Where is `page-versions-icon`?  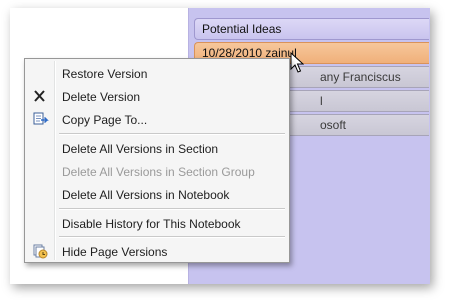 page-versions-icon is located at coordinates (40, 251).